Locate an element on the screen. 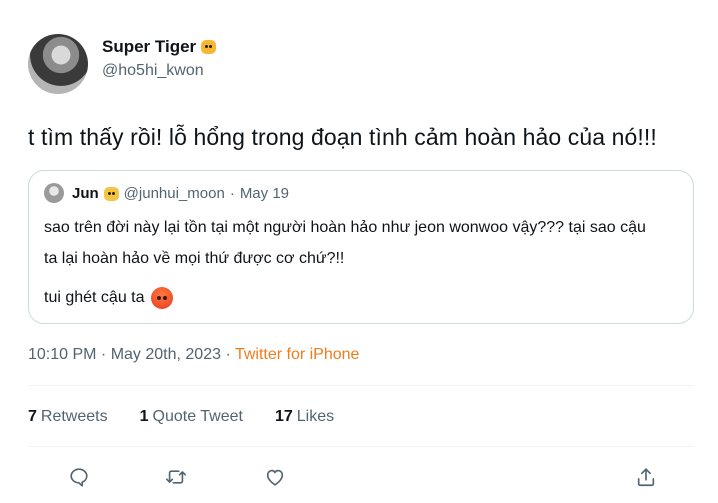 This screenshot has width=718, height=503. likes-stat: 17 Likes is located at coordinates (304, 417).